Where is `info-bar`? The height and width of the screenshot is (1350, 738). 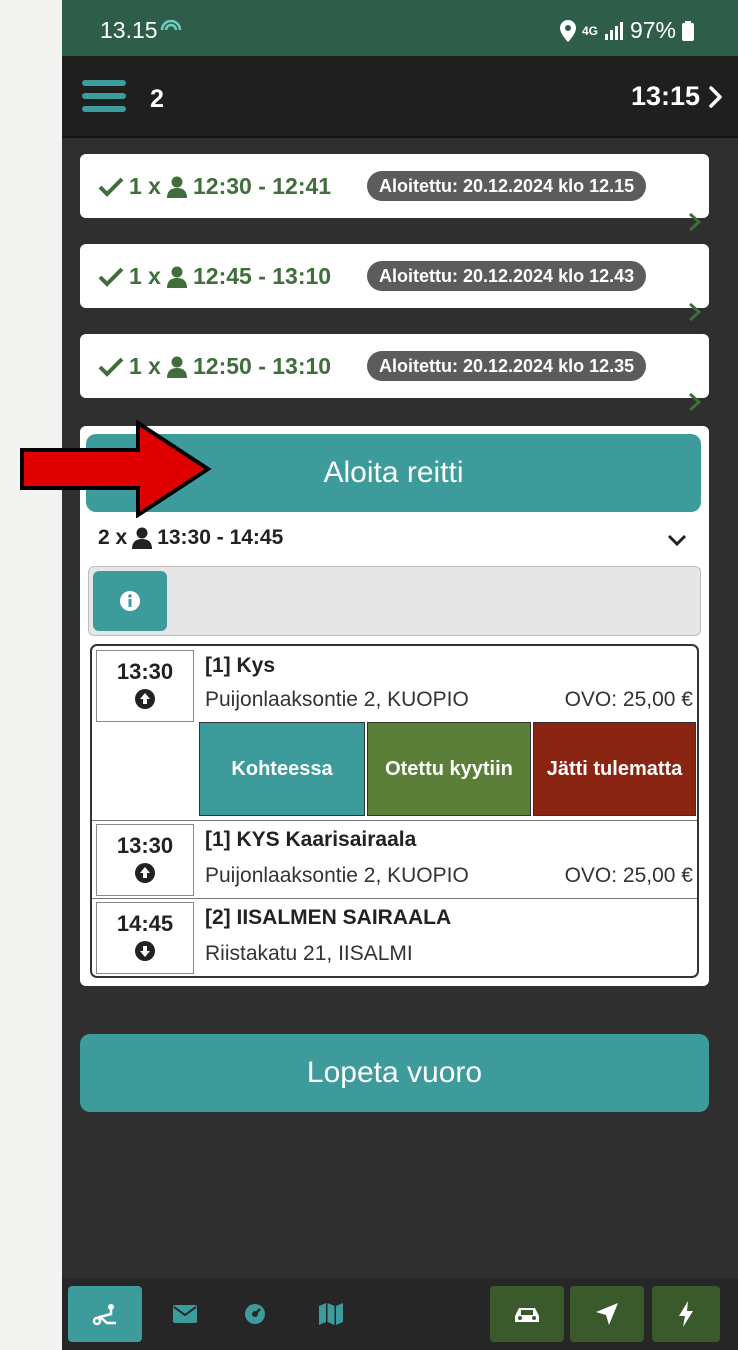 info-bar is located at coordinates (394, 601).